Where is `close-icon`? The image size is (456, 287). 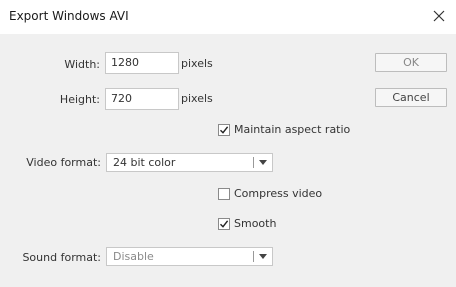 close-icon is located at coordinates (439, 16).